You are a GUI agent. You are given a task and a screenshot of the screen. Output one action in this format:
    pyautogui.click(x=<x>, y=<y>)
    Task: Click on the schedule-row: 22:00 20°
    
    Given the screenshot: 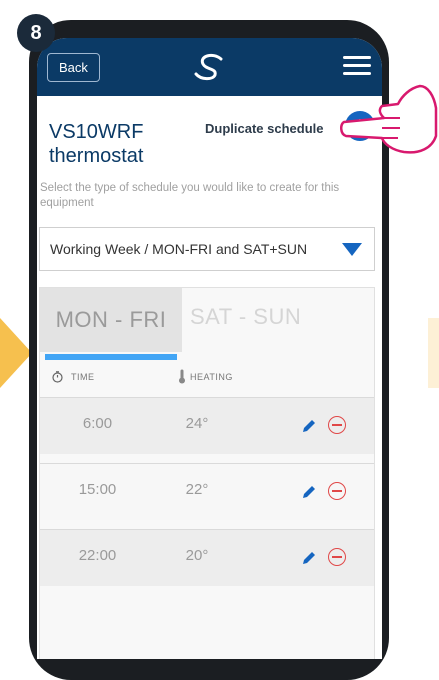 What is the action you would take?
    pyautogui.click(x=207, y=557)
    